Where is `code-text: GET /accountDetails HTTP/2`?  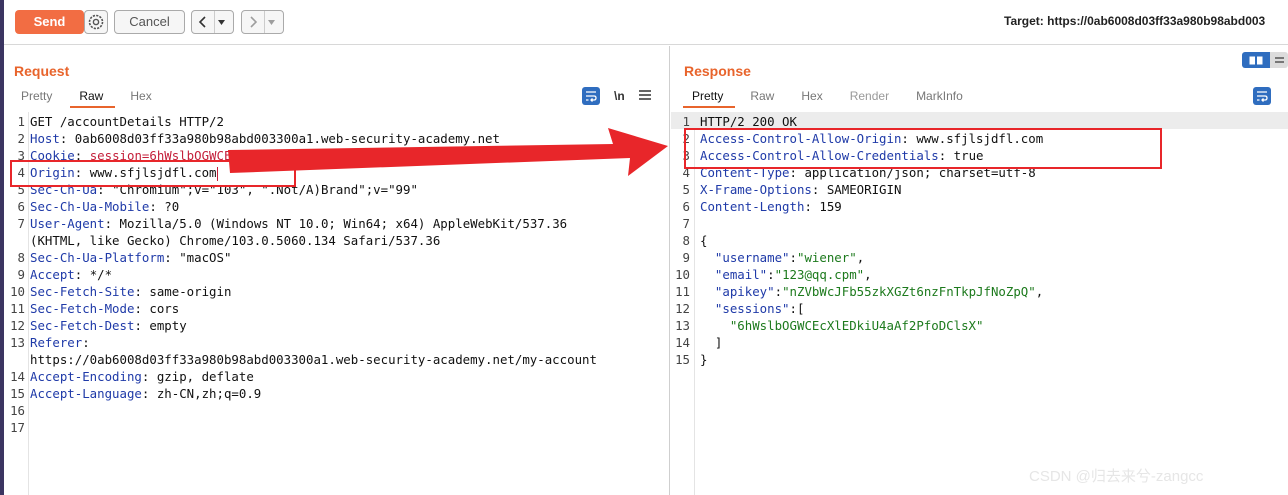
code-text: GET /accountDetails HTTP/2 is located at coordinates (127, 121).